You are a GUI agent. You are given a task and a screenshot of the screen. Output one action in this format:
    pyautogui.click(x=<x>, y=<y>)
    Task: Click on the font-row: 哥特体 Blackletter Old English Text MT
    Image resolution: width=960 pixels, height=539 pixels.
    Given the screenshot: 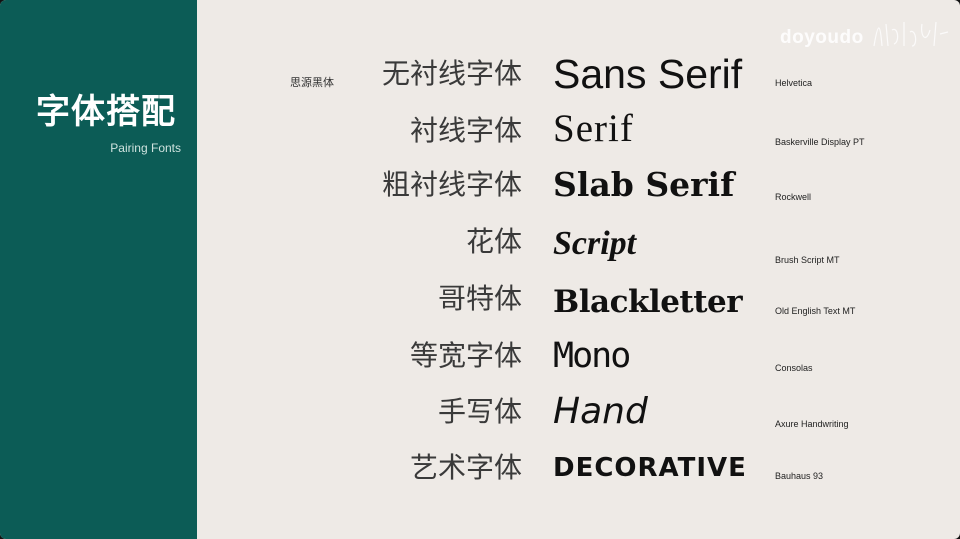 What is the action you would take?
    pyautogui.click(x=480, y=306)
    